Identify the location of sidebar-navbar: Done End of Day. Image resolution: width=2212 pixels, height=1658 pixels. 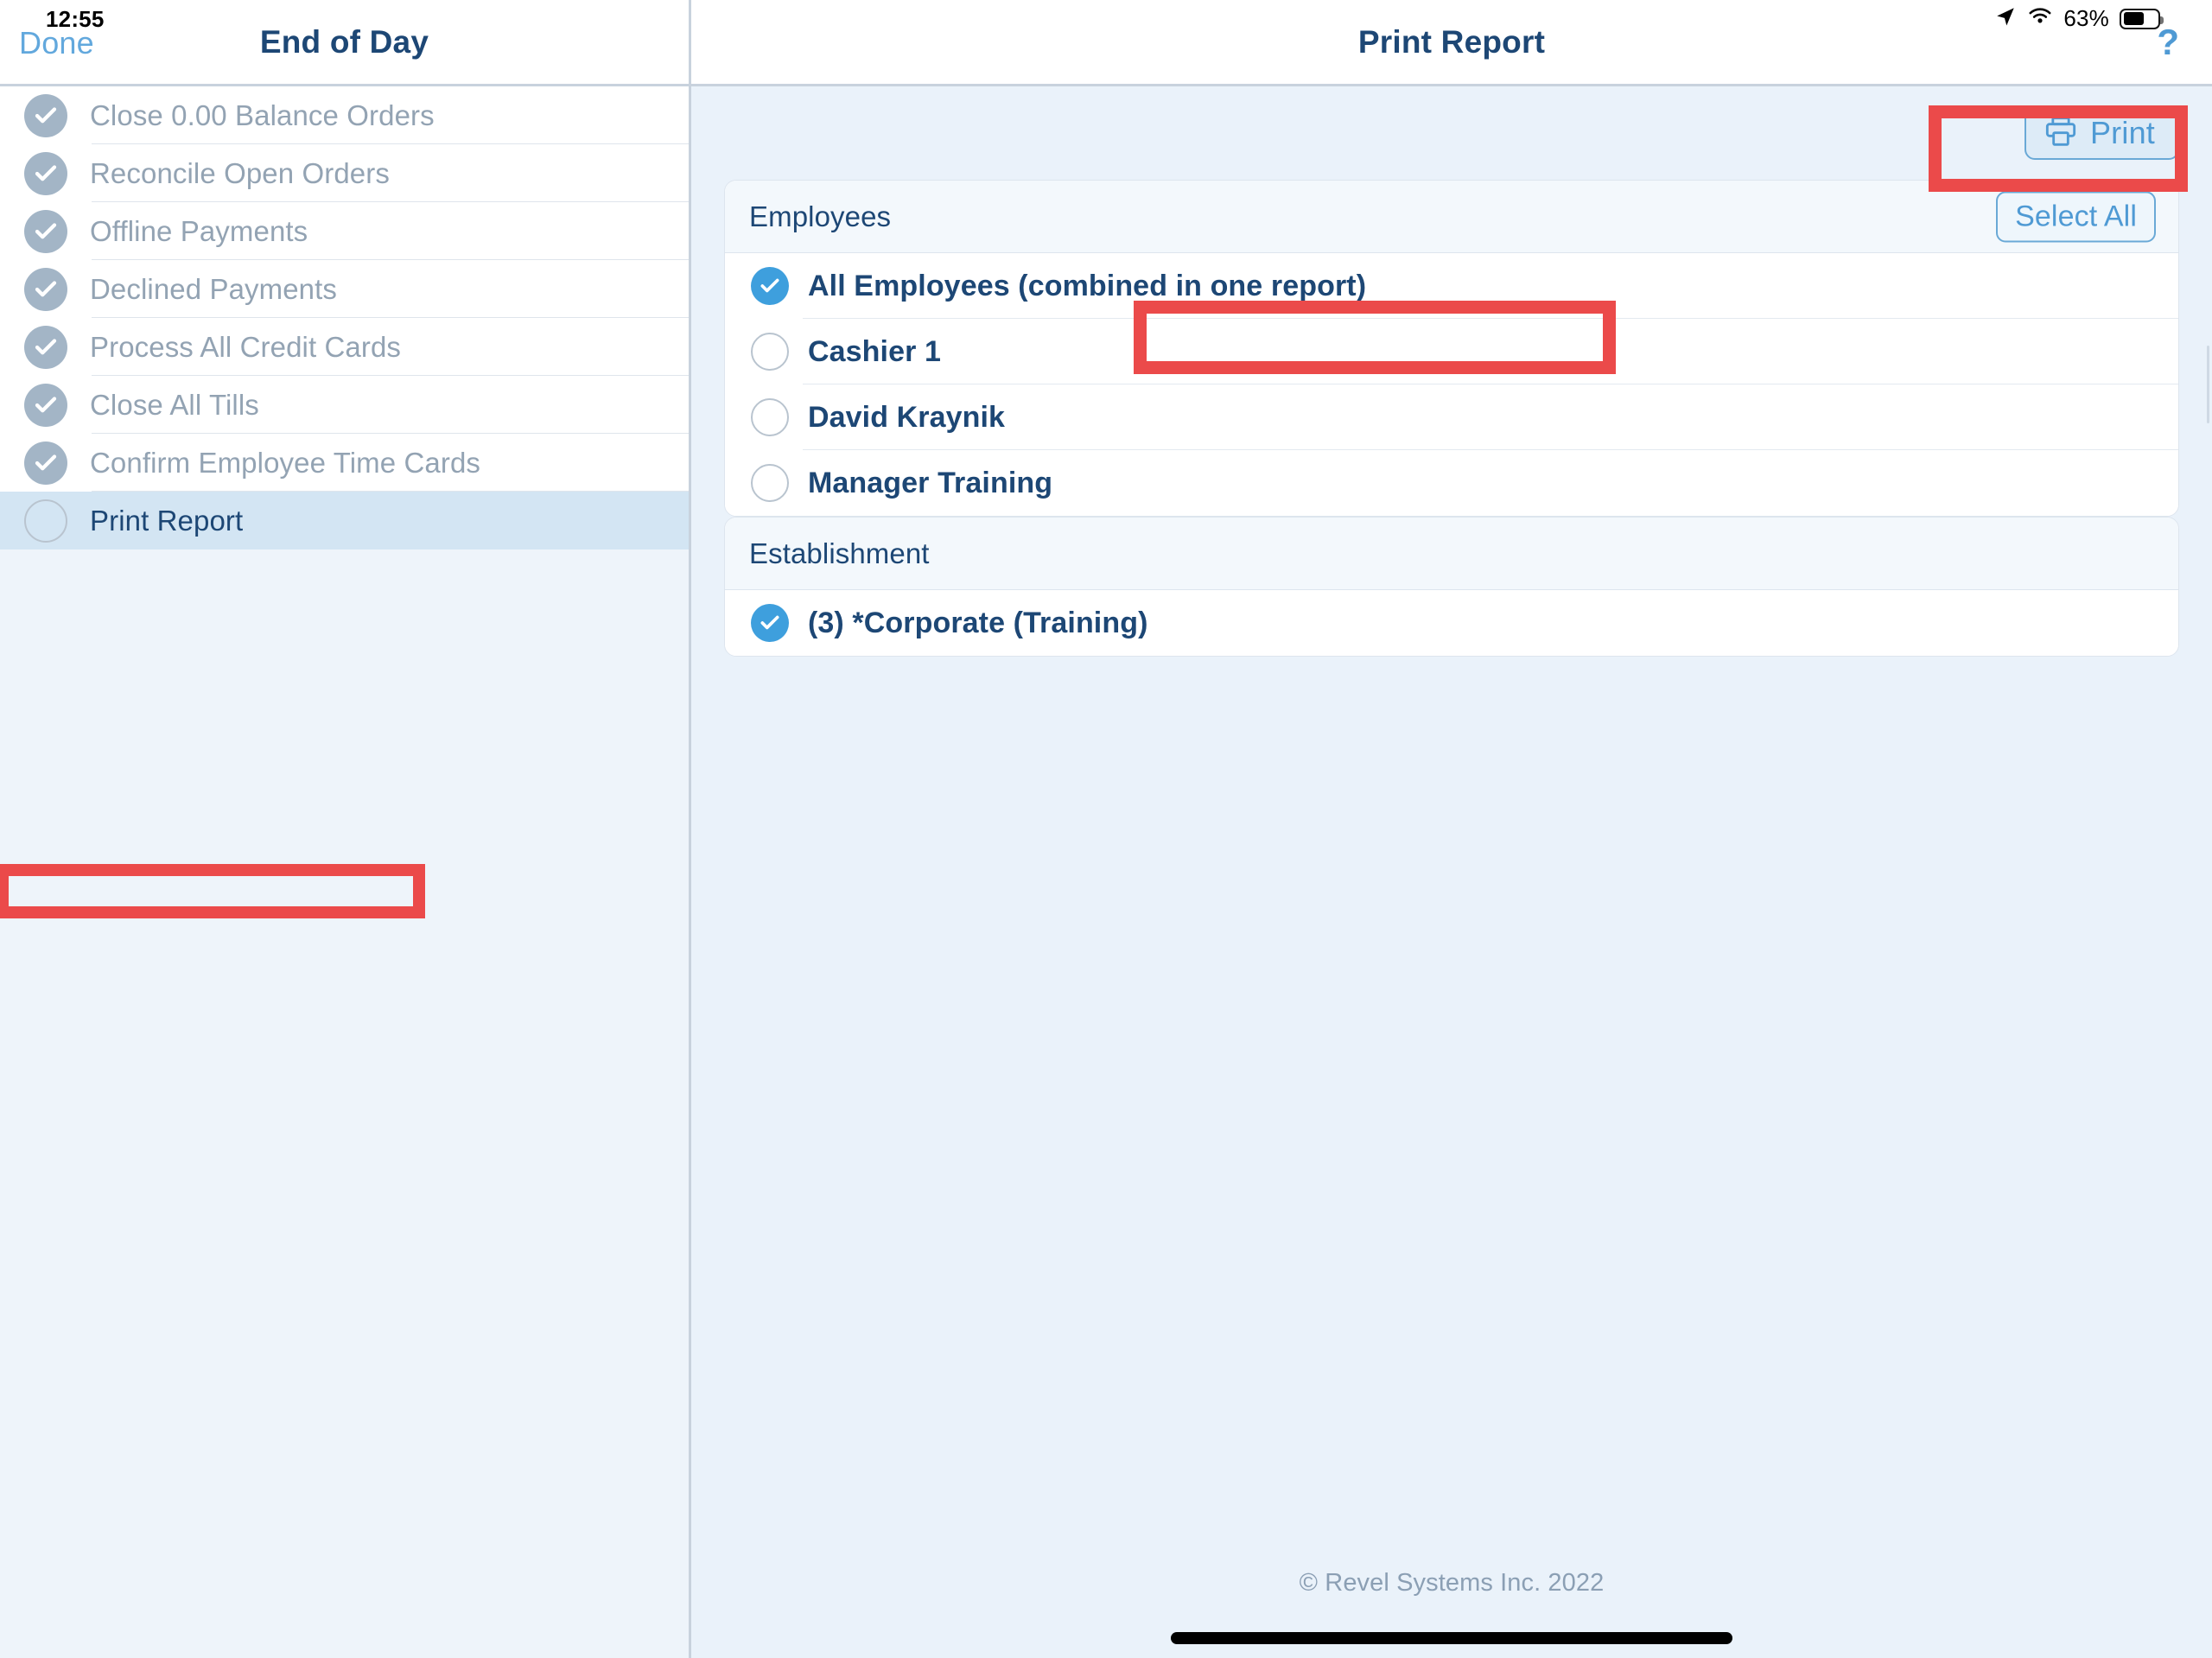
(344, 43).